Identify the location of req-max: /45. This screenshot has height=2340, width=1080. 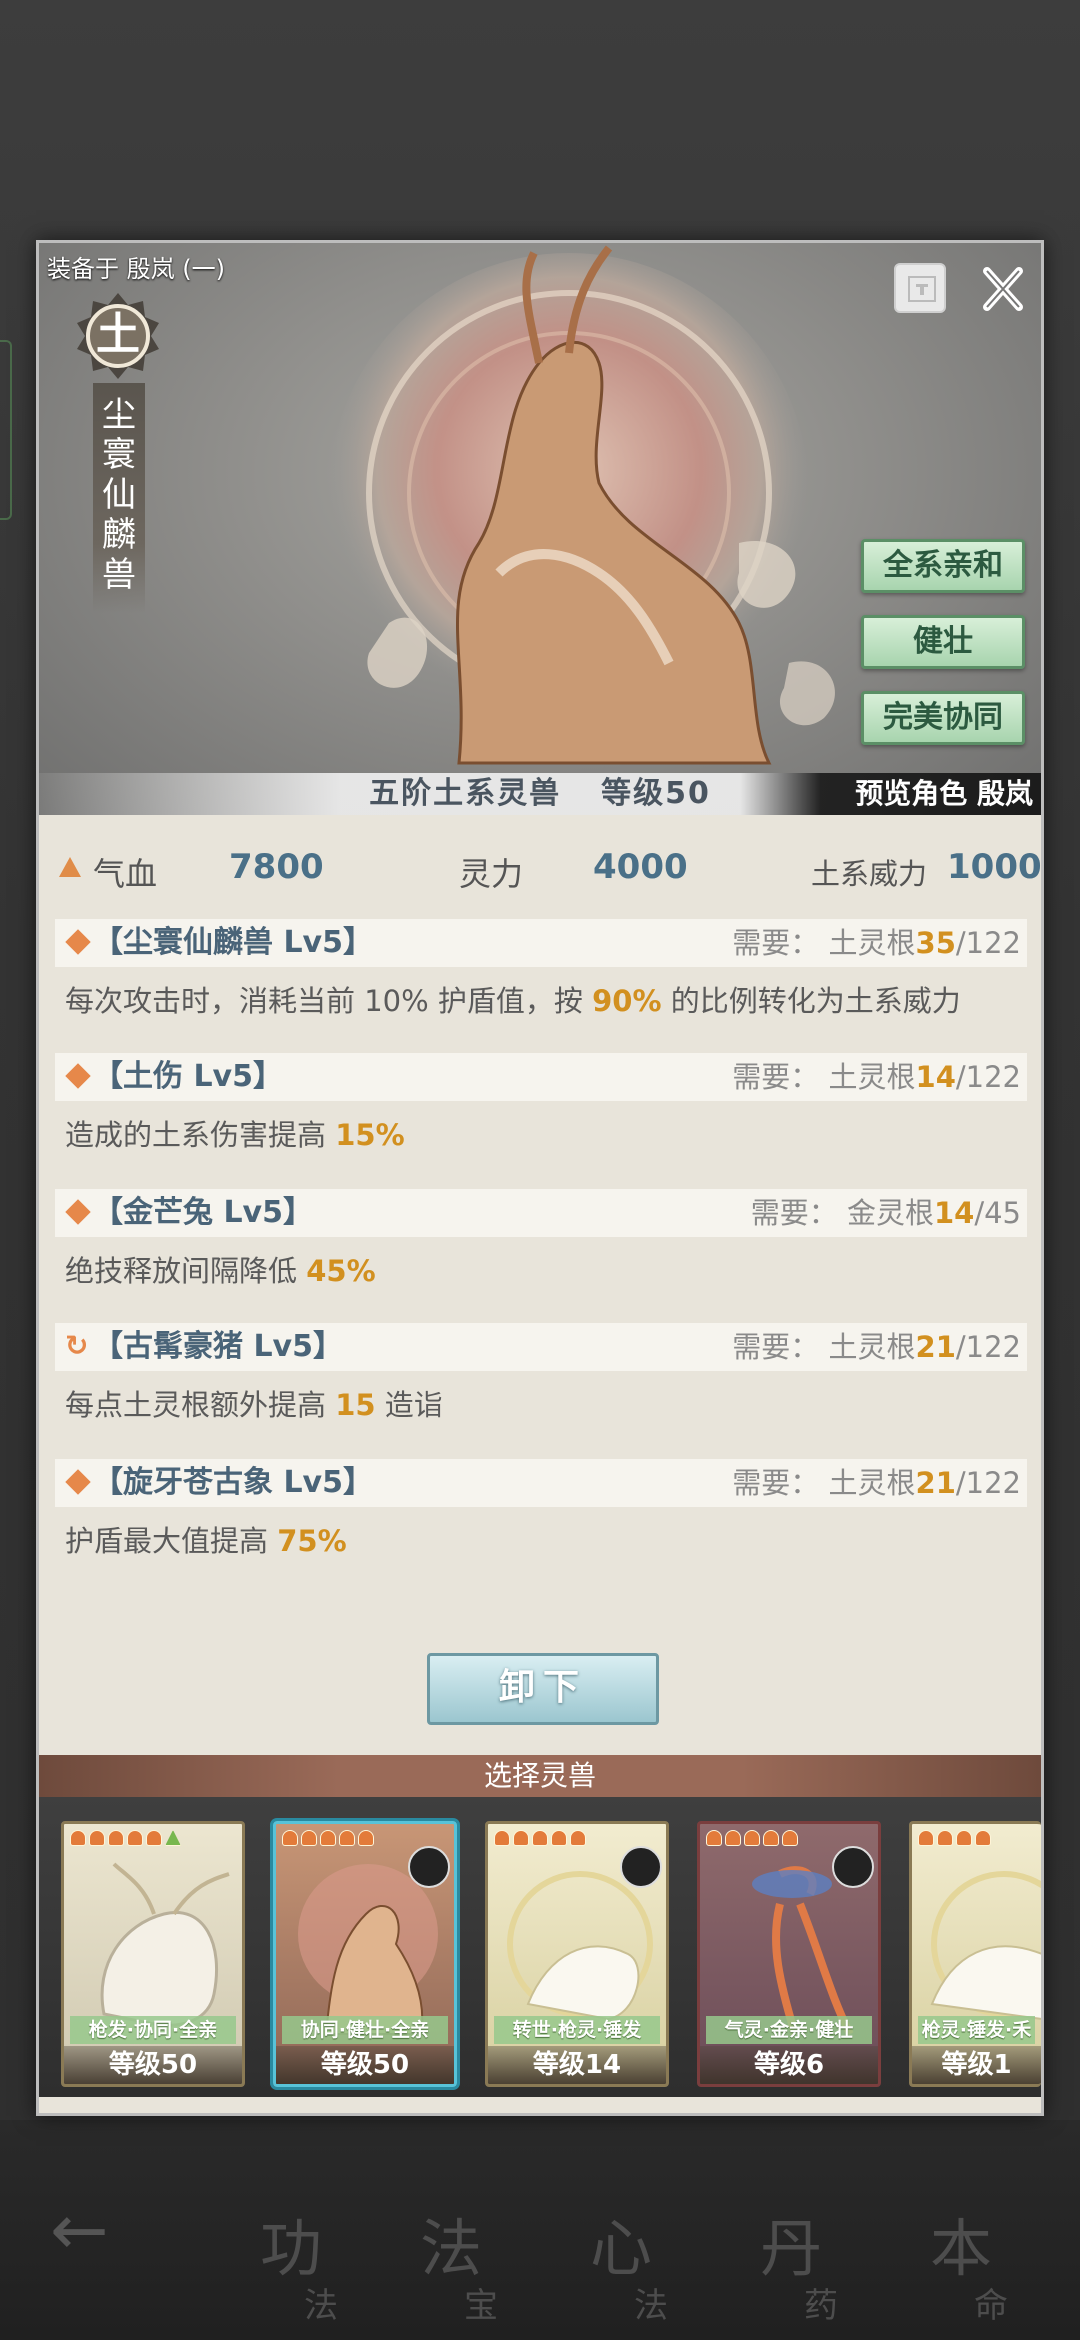
(997, 1213).